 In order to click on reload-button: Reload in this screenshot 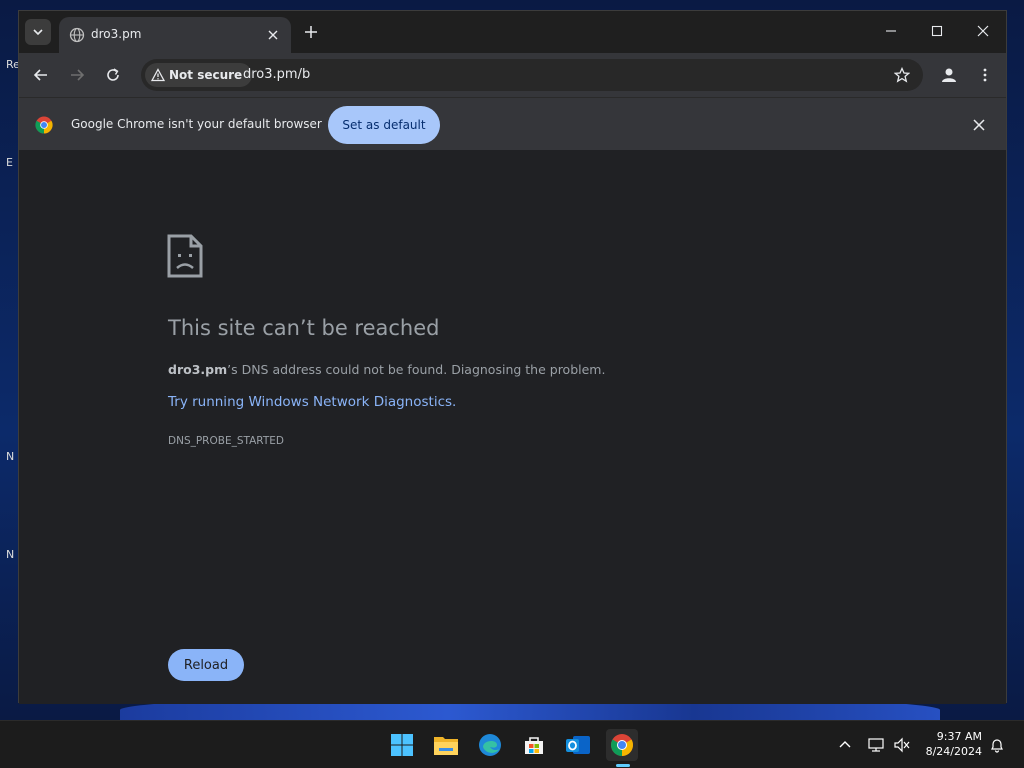, I will do `click(206, 665)`.